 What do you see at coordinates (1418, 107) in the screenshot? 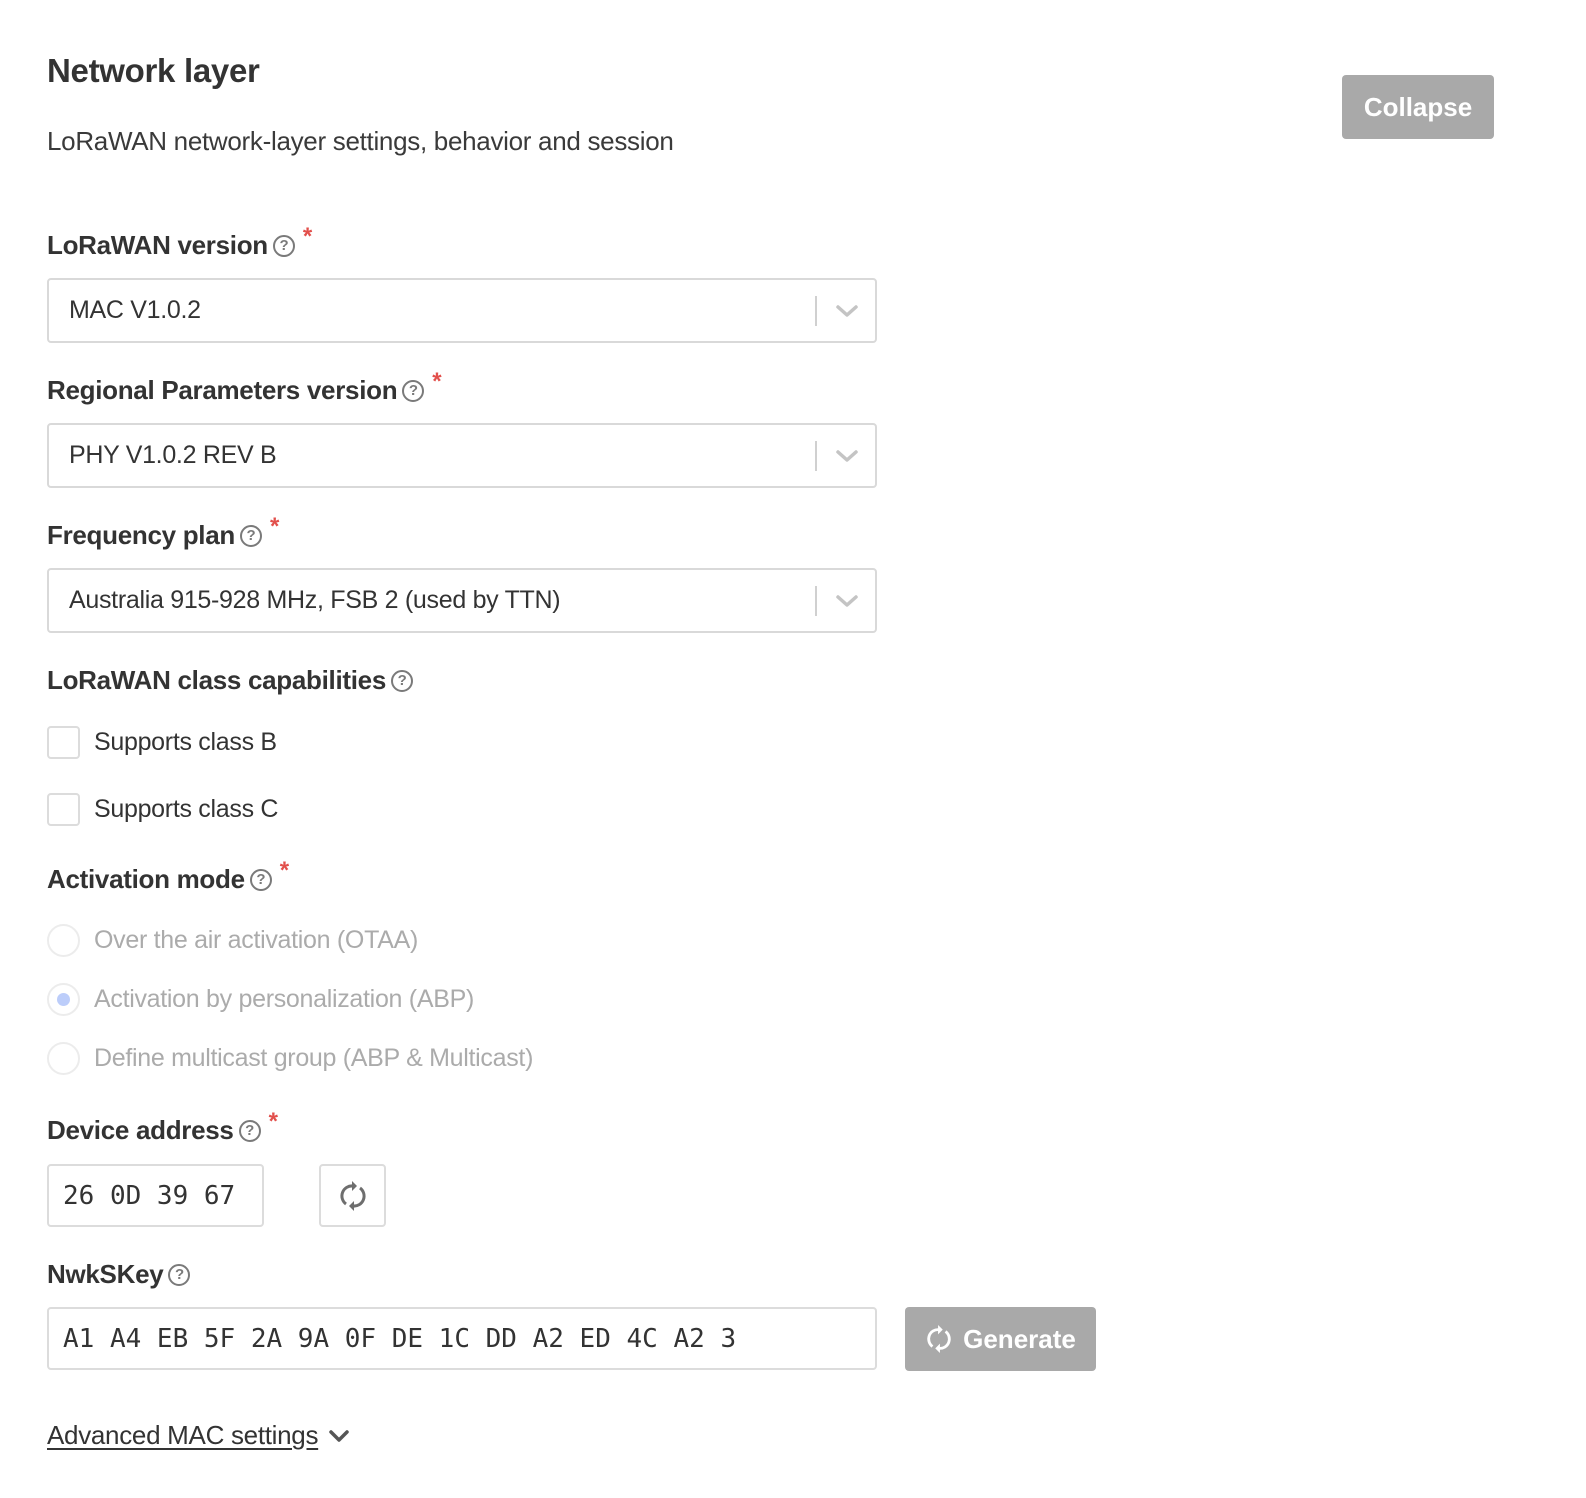
I see `collapse-button: Collapse` at bounding box center [1418, 107].